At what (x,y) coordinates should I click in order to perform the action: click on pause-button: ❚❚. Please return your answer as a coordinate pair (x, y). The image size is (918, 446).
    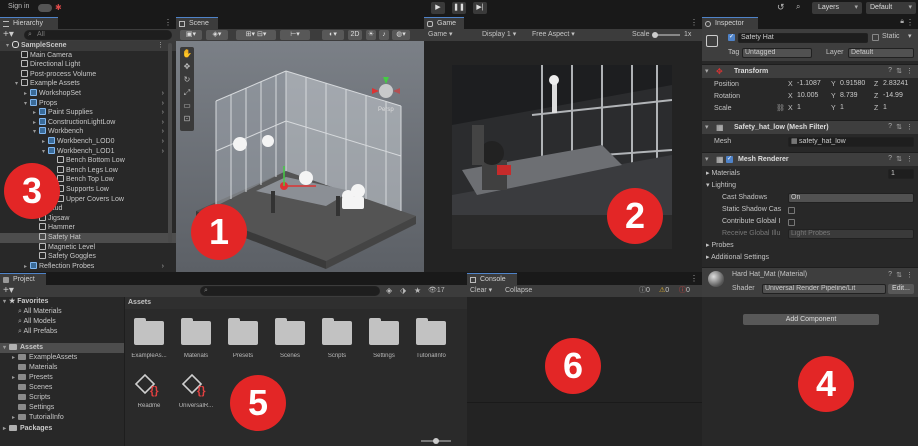
    Looking at the image, I should click on (459, 8).